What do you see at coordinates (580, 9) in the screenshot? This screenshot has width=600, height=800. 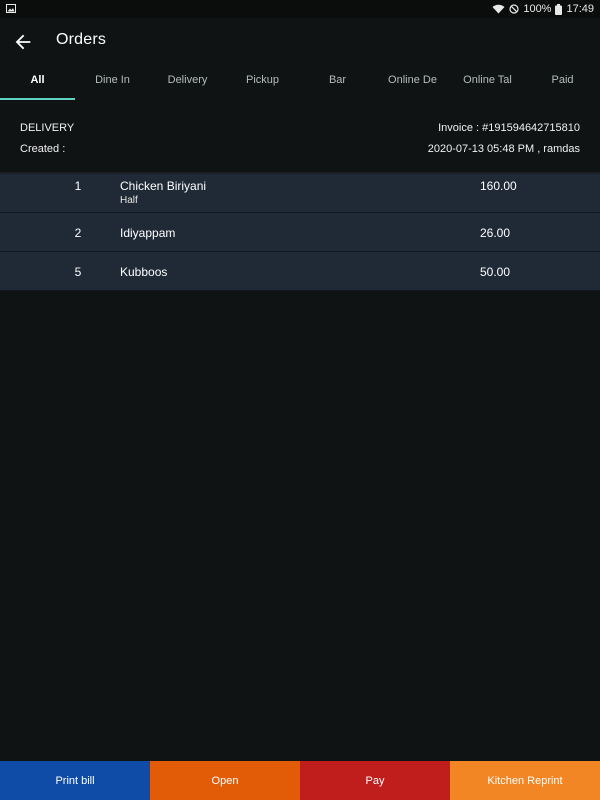 I see `clock: 17:49` at bounding box center [580, 9].